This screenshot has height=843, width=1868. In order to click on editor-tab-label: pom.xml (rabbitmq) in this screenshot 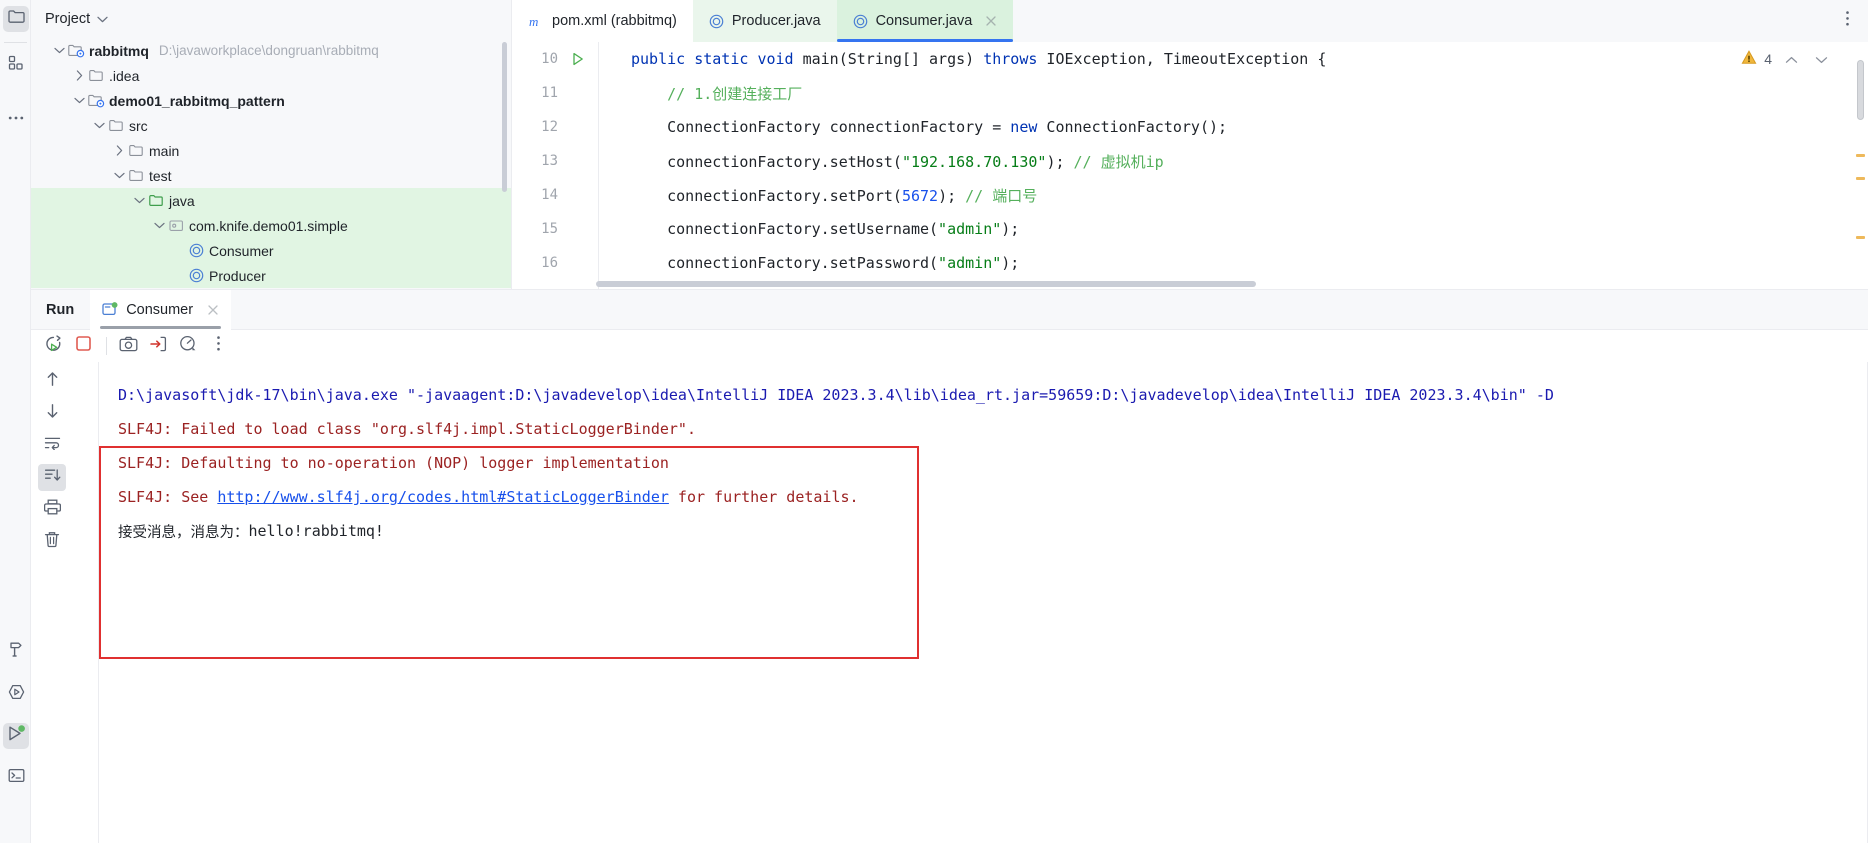, I will do `click(614, 21)`.